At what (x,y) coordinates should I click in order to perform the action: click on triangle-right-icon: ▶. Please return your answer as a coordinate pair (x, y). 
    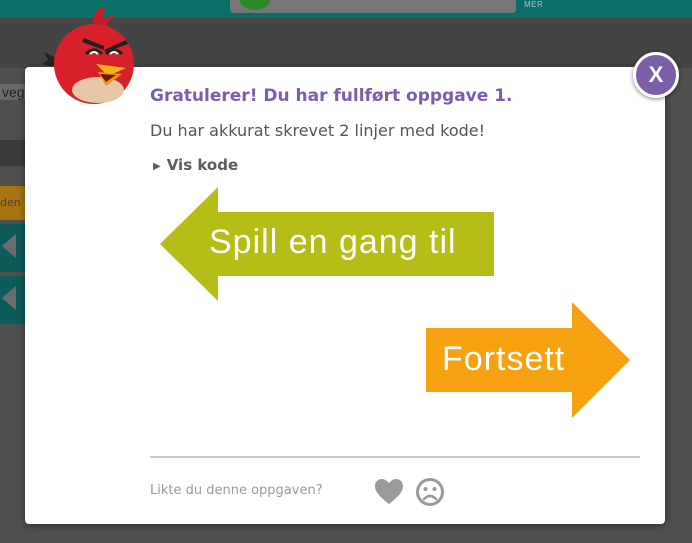
    Looking at the image, I should click on (157, 166).